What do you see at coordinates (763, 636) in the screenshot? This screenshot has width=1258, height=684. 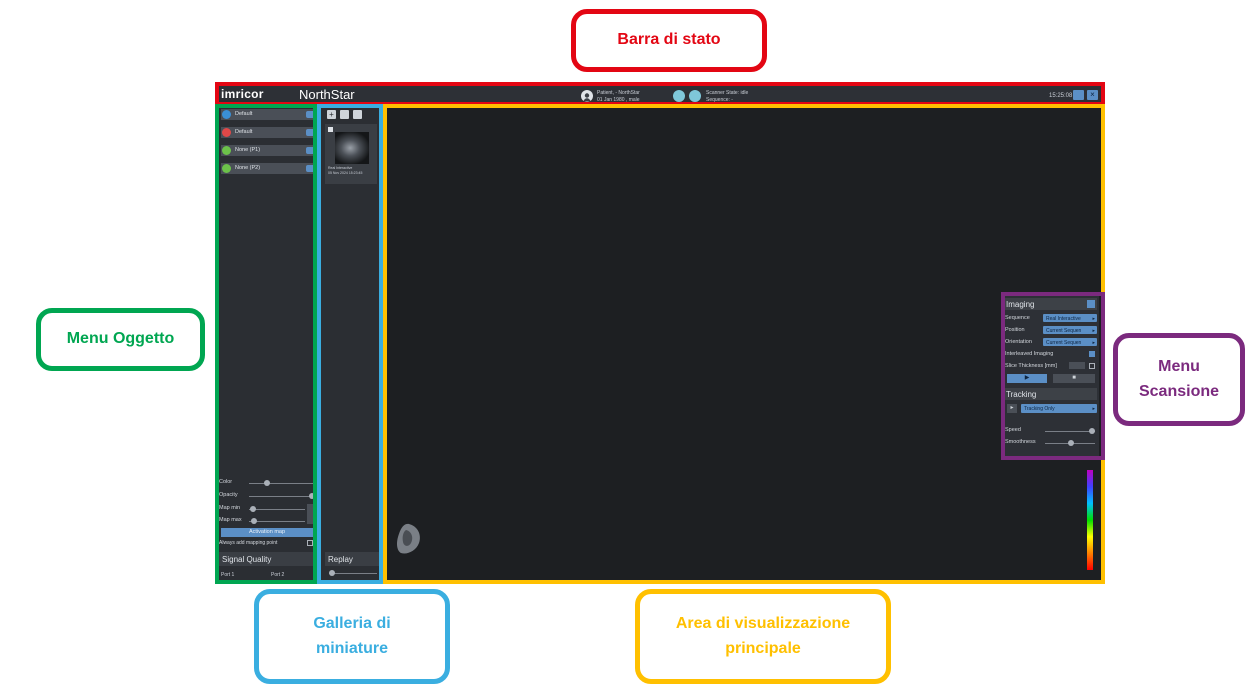 I see `callout-main-view: Area di visualizzazione principale` at bounding box center [763, 636].